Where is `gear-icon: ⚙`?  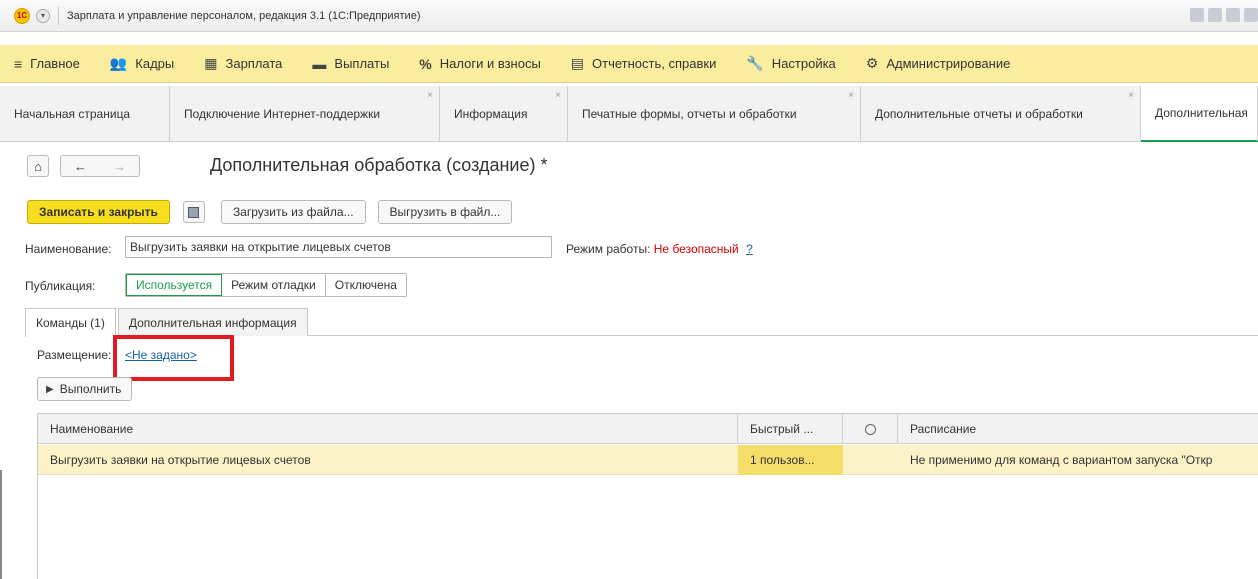 gear-icon: ⚙ is located at coordinates (872, 63).